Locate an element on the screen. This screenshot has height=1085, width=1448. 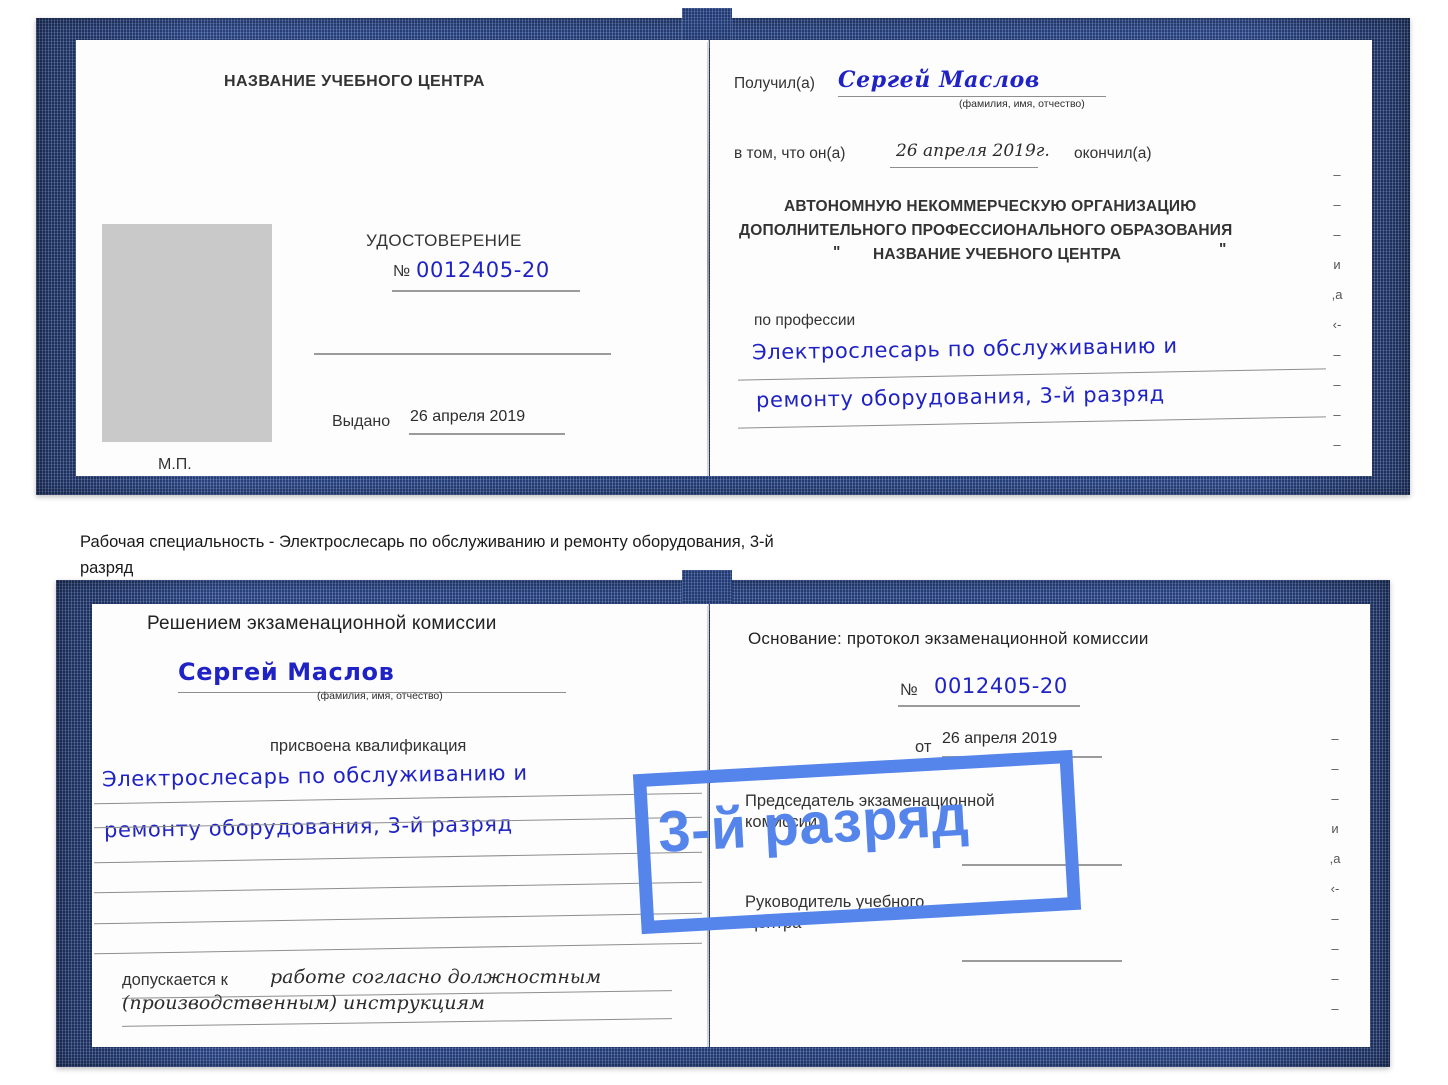
head-signature-rule is located at coordinates (1042, 961).